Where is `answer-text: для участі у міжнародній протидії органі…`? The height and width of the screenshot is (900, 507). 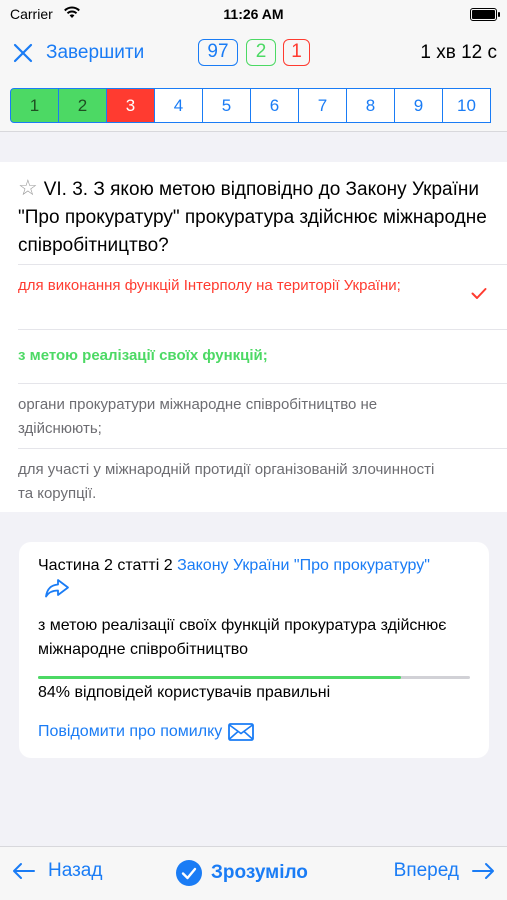
answer-text: для участі у міжнародній протидії органі… is located at coordinates (226, 481).